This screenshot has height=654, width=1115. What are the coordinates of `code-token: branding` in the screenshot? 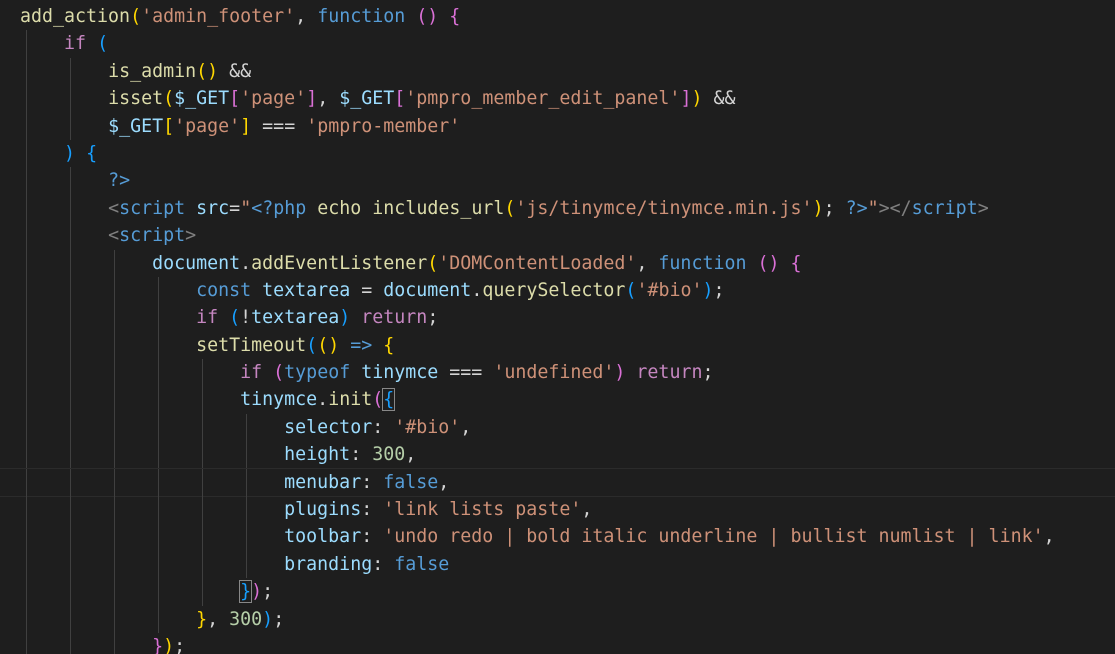 It's located at (328, 564).